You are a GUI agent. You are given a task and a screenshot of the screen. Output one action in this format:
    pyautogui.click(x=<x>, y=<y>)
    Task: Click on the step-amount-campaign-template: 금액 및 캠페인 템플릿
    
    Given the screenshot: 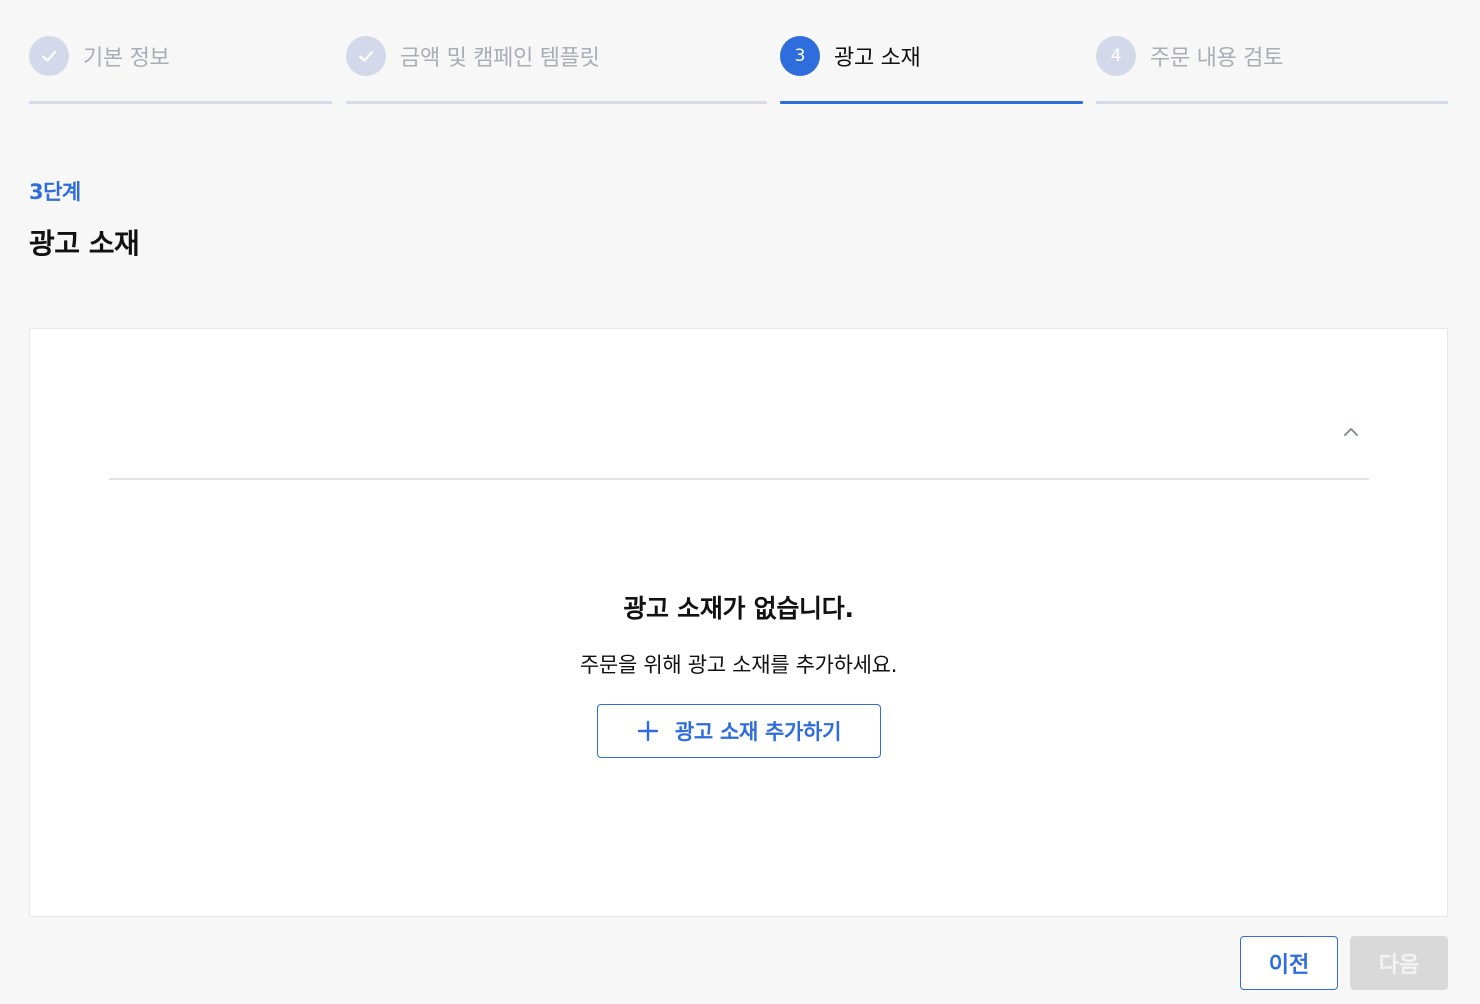 What is the action you would take?
    pyautogui.click(x=556, y=71)
    